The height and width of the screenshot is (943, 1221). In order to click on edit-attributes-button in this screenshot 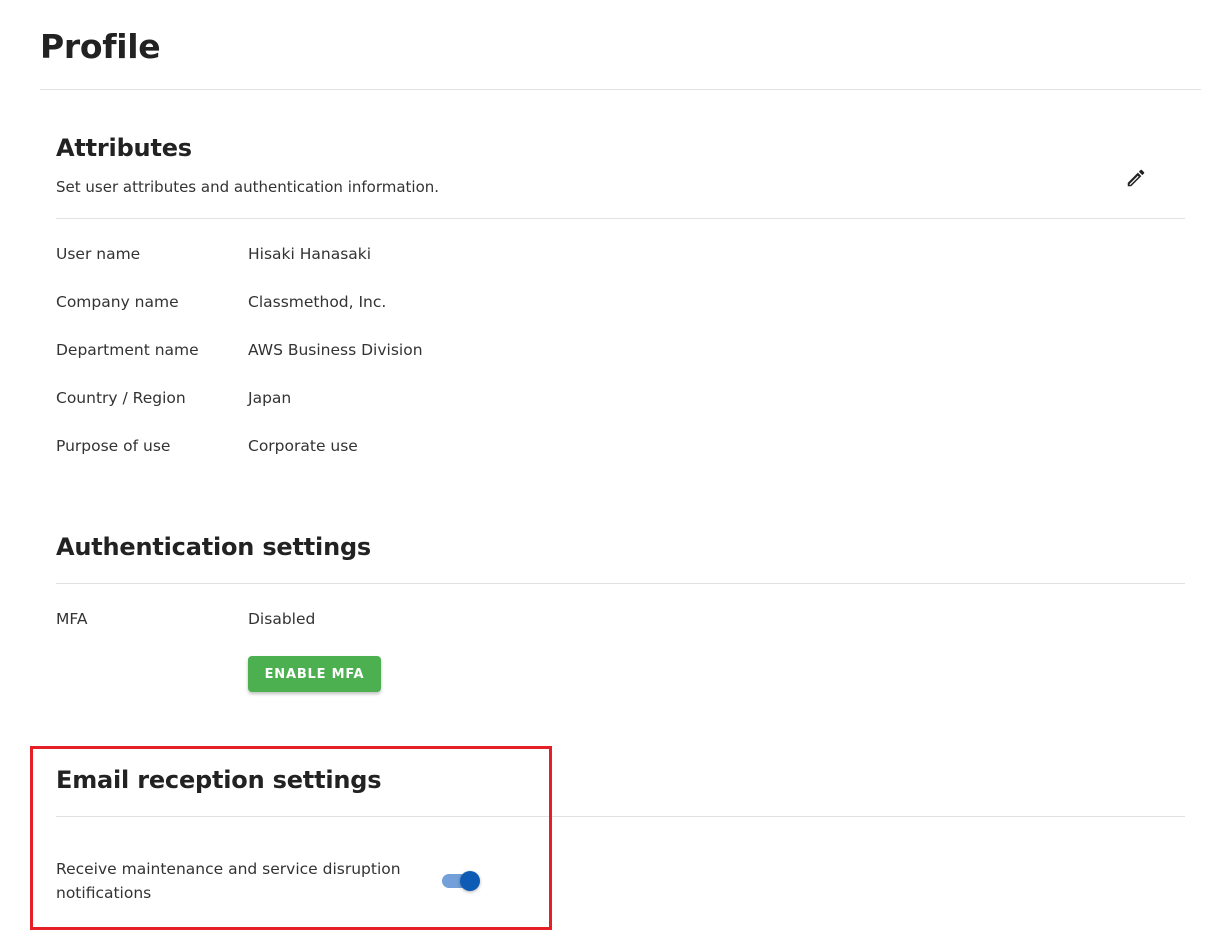, I will do `click(1136, 178)`.